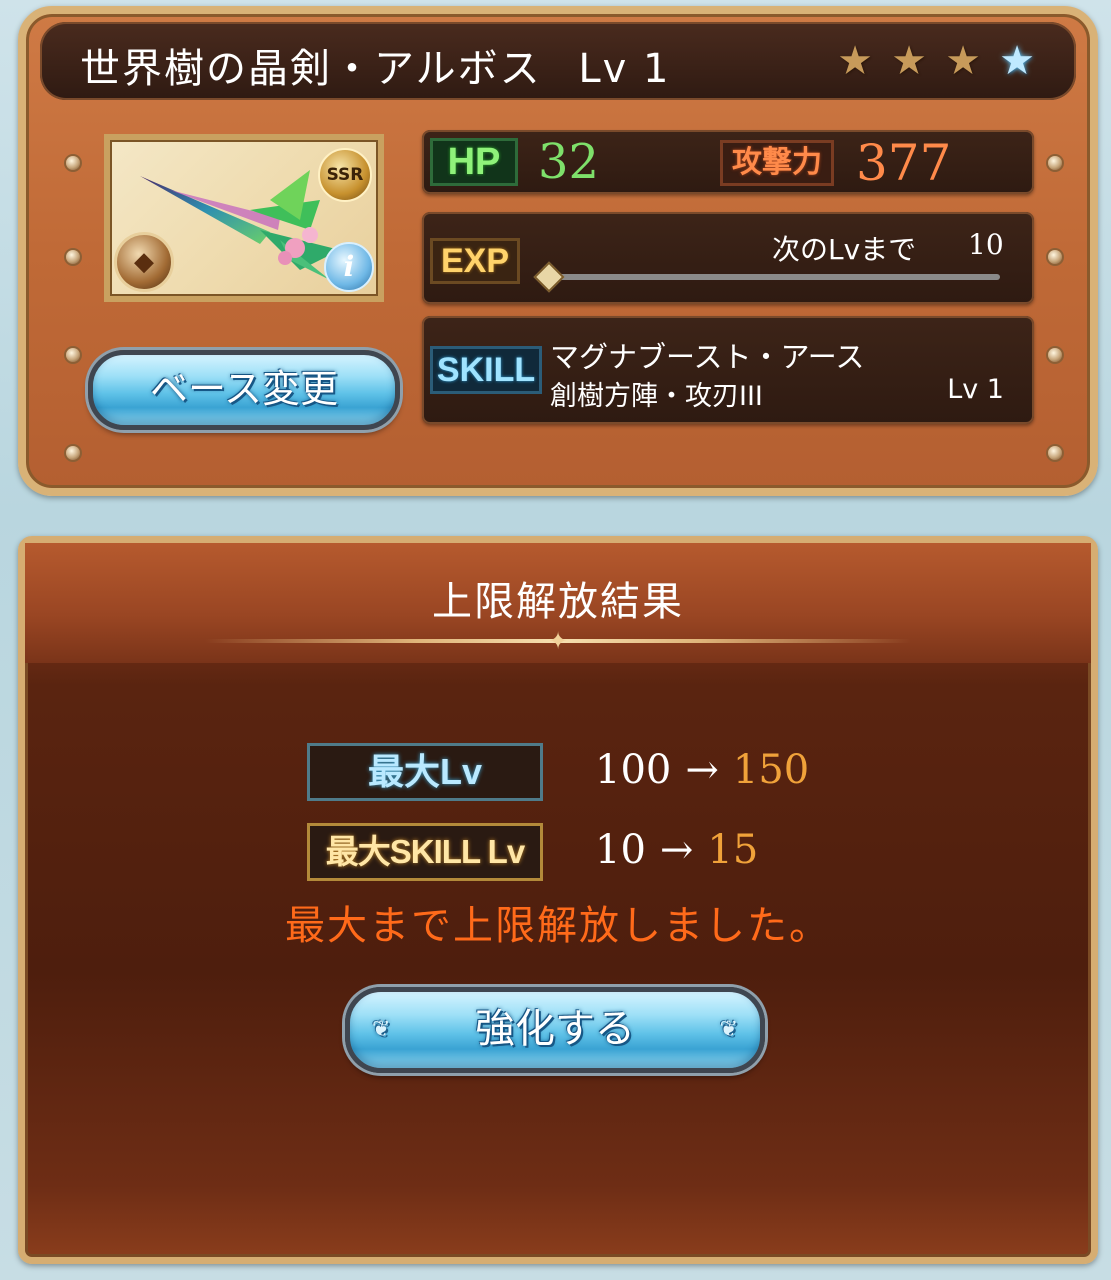  What do you see at coordinates (569, 162) in the screenshot?
I see `hp-value: 32` at bounding box center [569, 162].